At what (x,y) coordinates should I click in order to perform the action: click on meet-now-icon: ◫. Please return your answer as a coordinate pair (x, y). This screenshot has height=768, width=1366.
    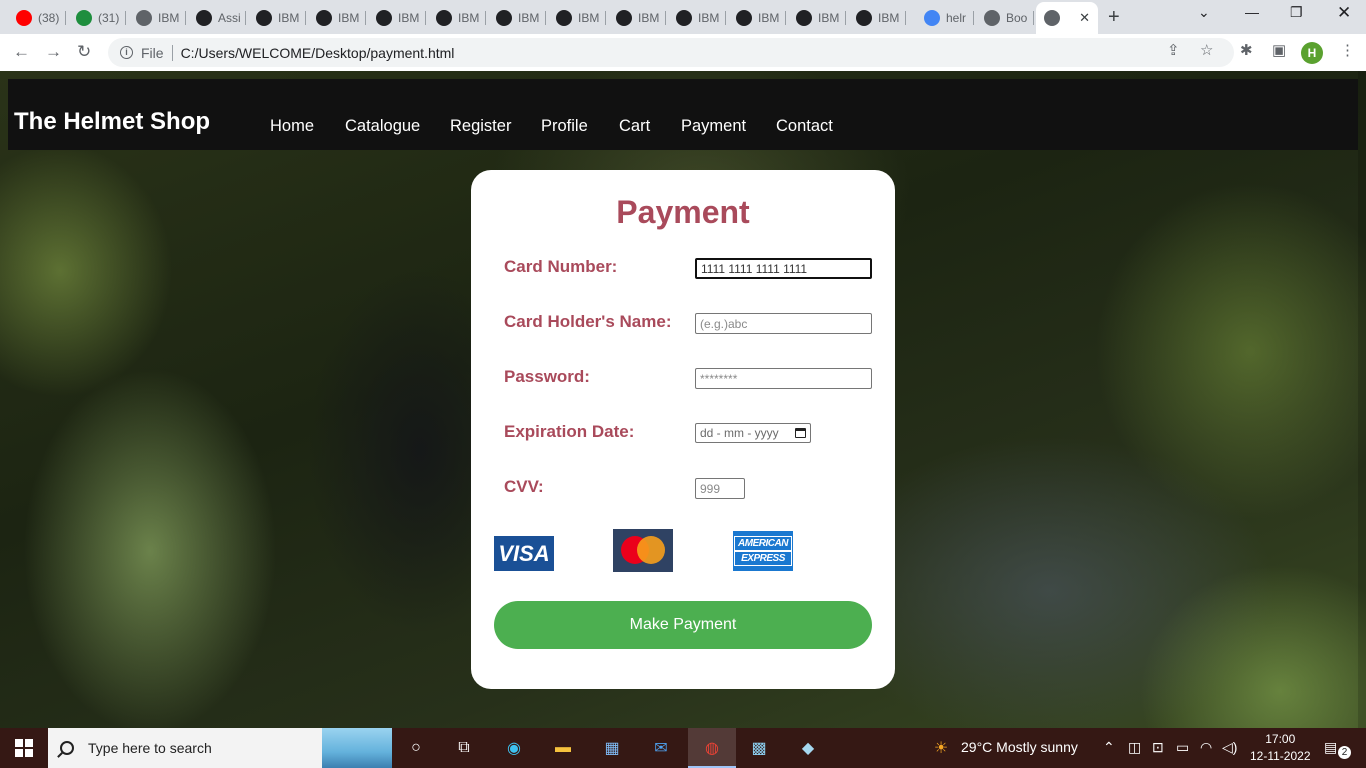
    Looking at the image, I should click on (1134, 747).